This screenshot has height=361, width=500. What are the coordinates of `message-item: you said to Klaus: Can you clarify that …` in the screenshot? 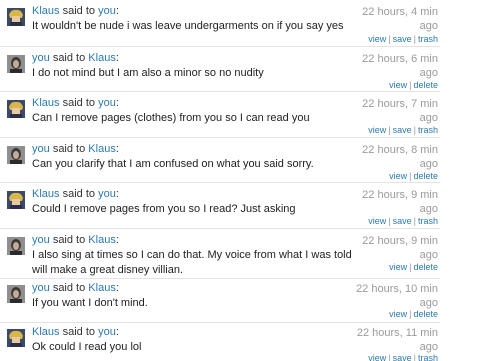 It's located at (220, 159).